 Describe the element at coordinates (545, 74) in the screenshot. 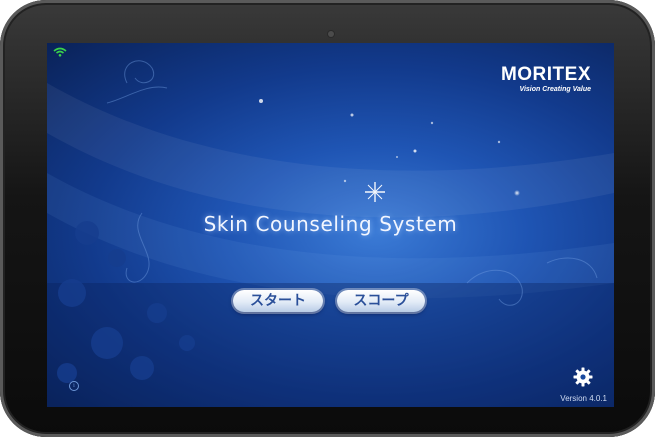

I see `brand-name: MORITEX` at that location.